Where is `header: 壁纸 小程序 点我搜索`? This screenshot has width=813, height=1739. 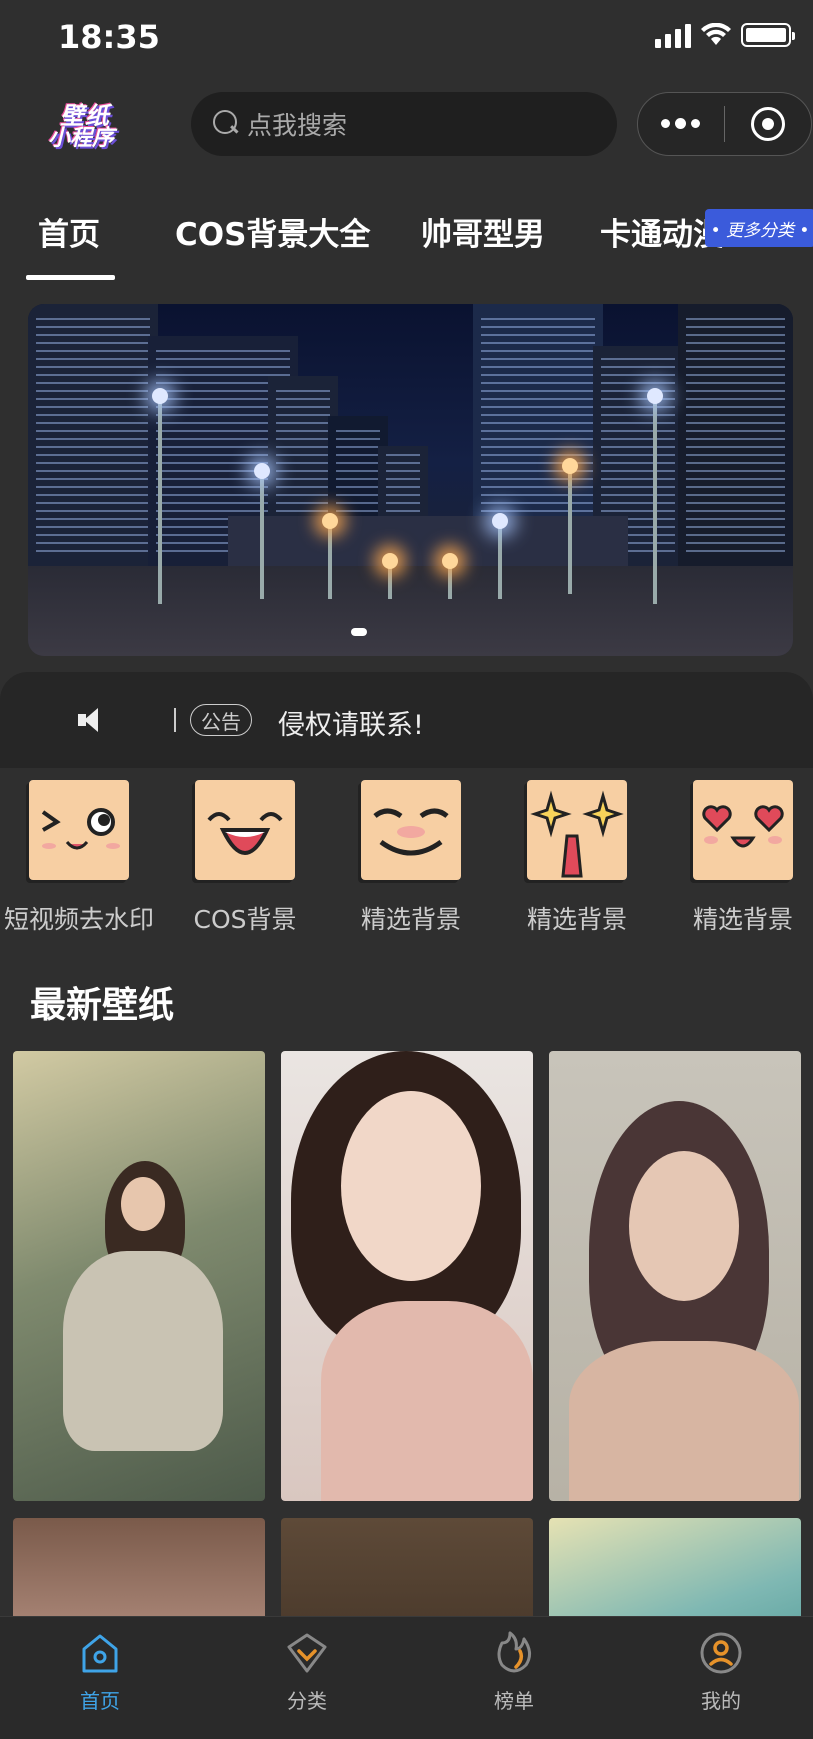
header: 壁纸 小程序 点我搜索 is located at coordinates (406, 123).